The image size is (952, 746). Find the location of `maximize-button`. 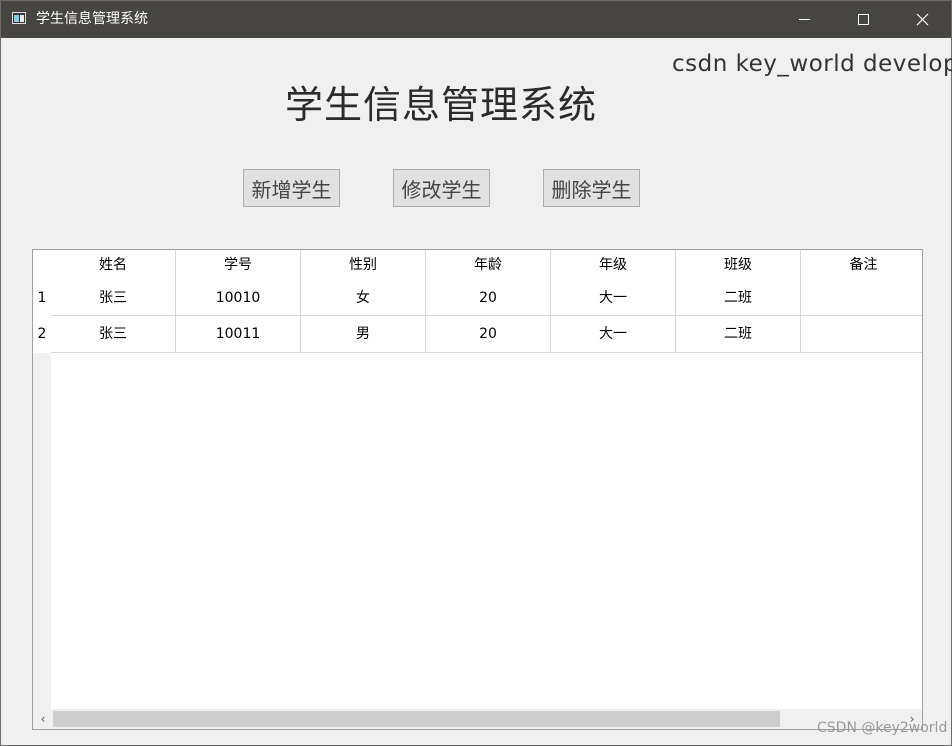

maximize-button is located at coordinates (863, 19).